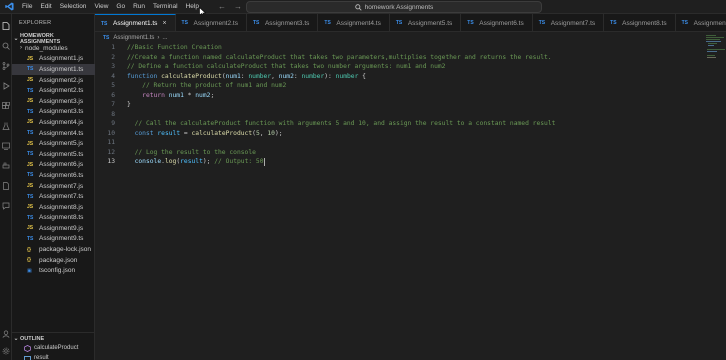 The width and height of the screenshot is (726, 360). I want to click on editor-tab: TS Assignment5.ts, so click(426, 22).